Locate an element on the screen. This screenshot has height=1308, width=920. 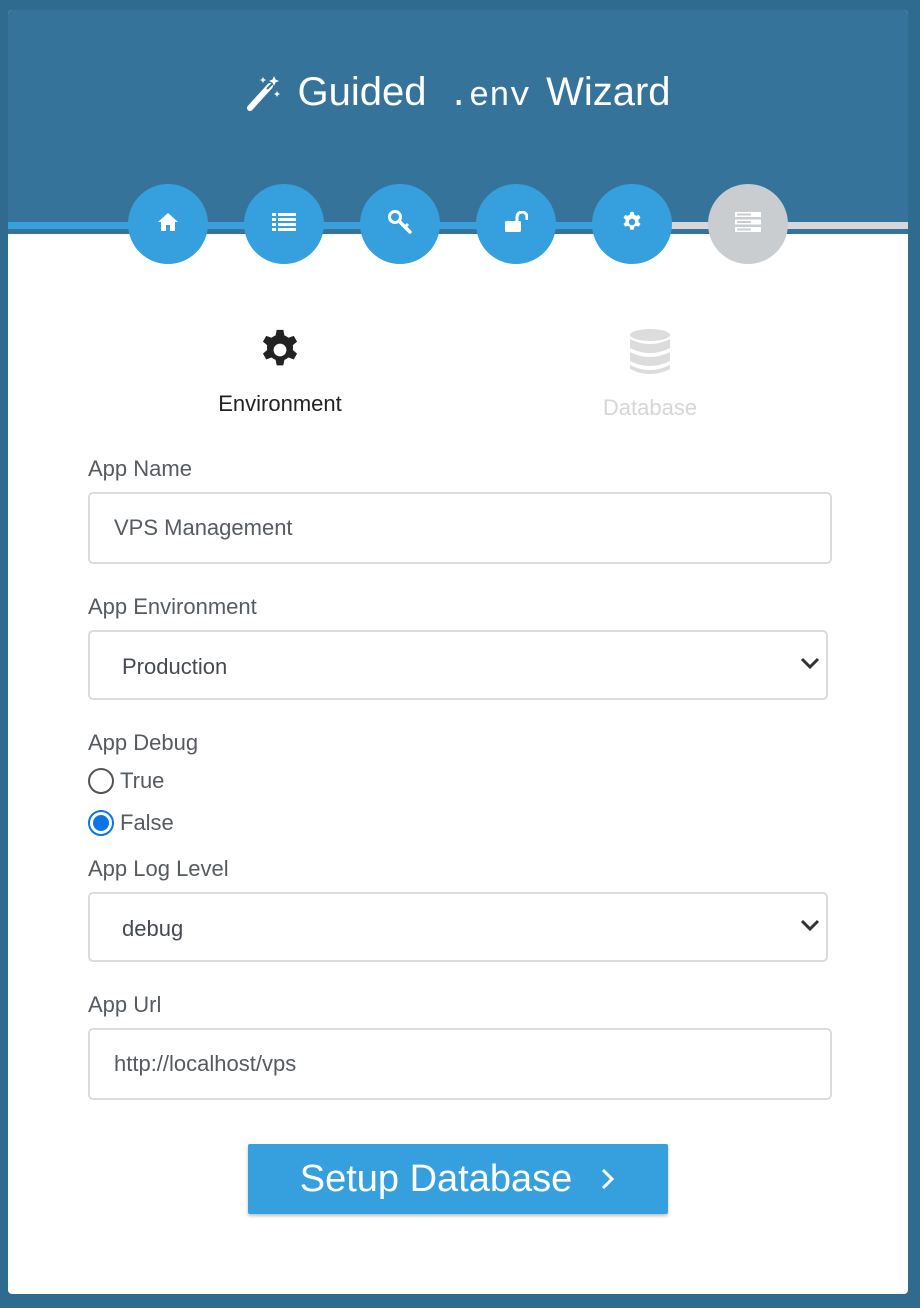
tab-database-label: Database is located at coordinates (650, 407).